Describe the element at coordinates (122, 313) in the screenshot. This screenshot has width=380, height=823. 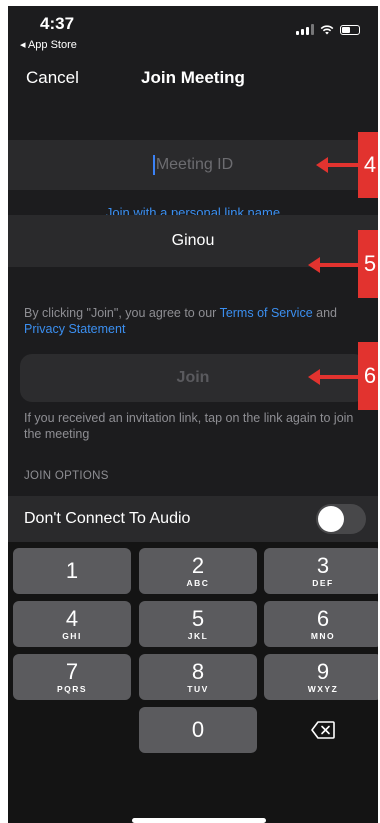
I see `terms-prefix: By clicking "Join", you agree to our` at that location.